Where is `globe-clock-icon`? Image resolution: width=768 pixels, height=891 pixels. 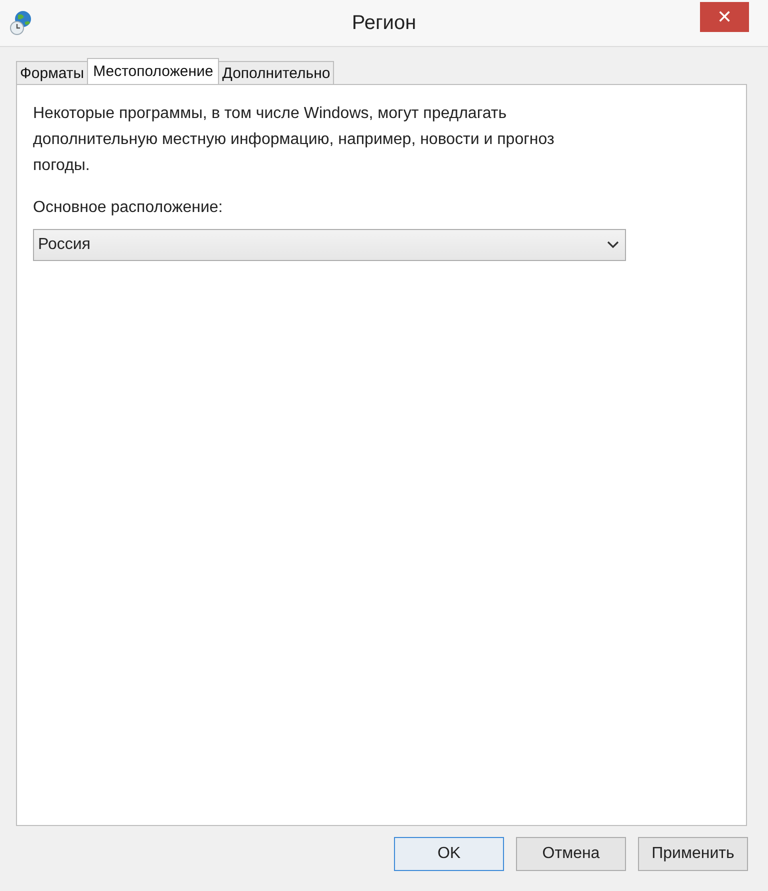
globe-clock-icon is located at coordinates (21, 23).